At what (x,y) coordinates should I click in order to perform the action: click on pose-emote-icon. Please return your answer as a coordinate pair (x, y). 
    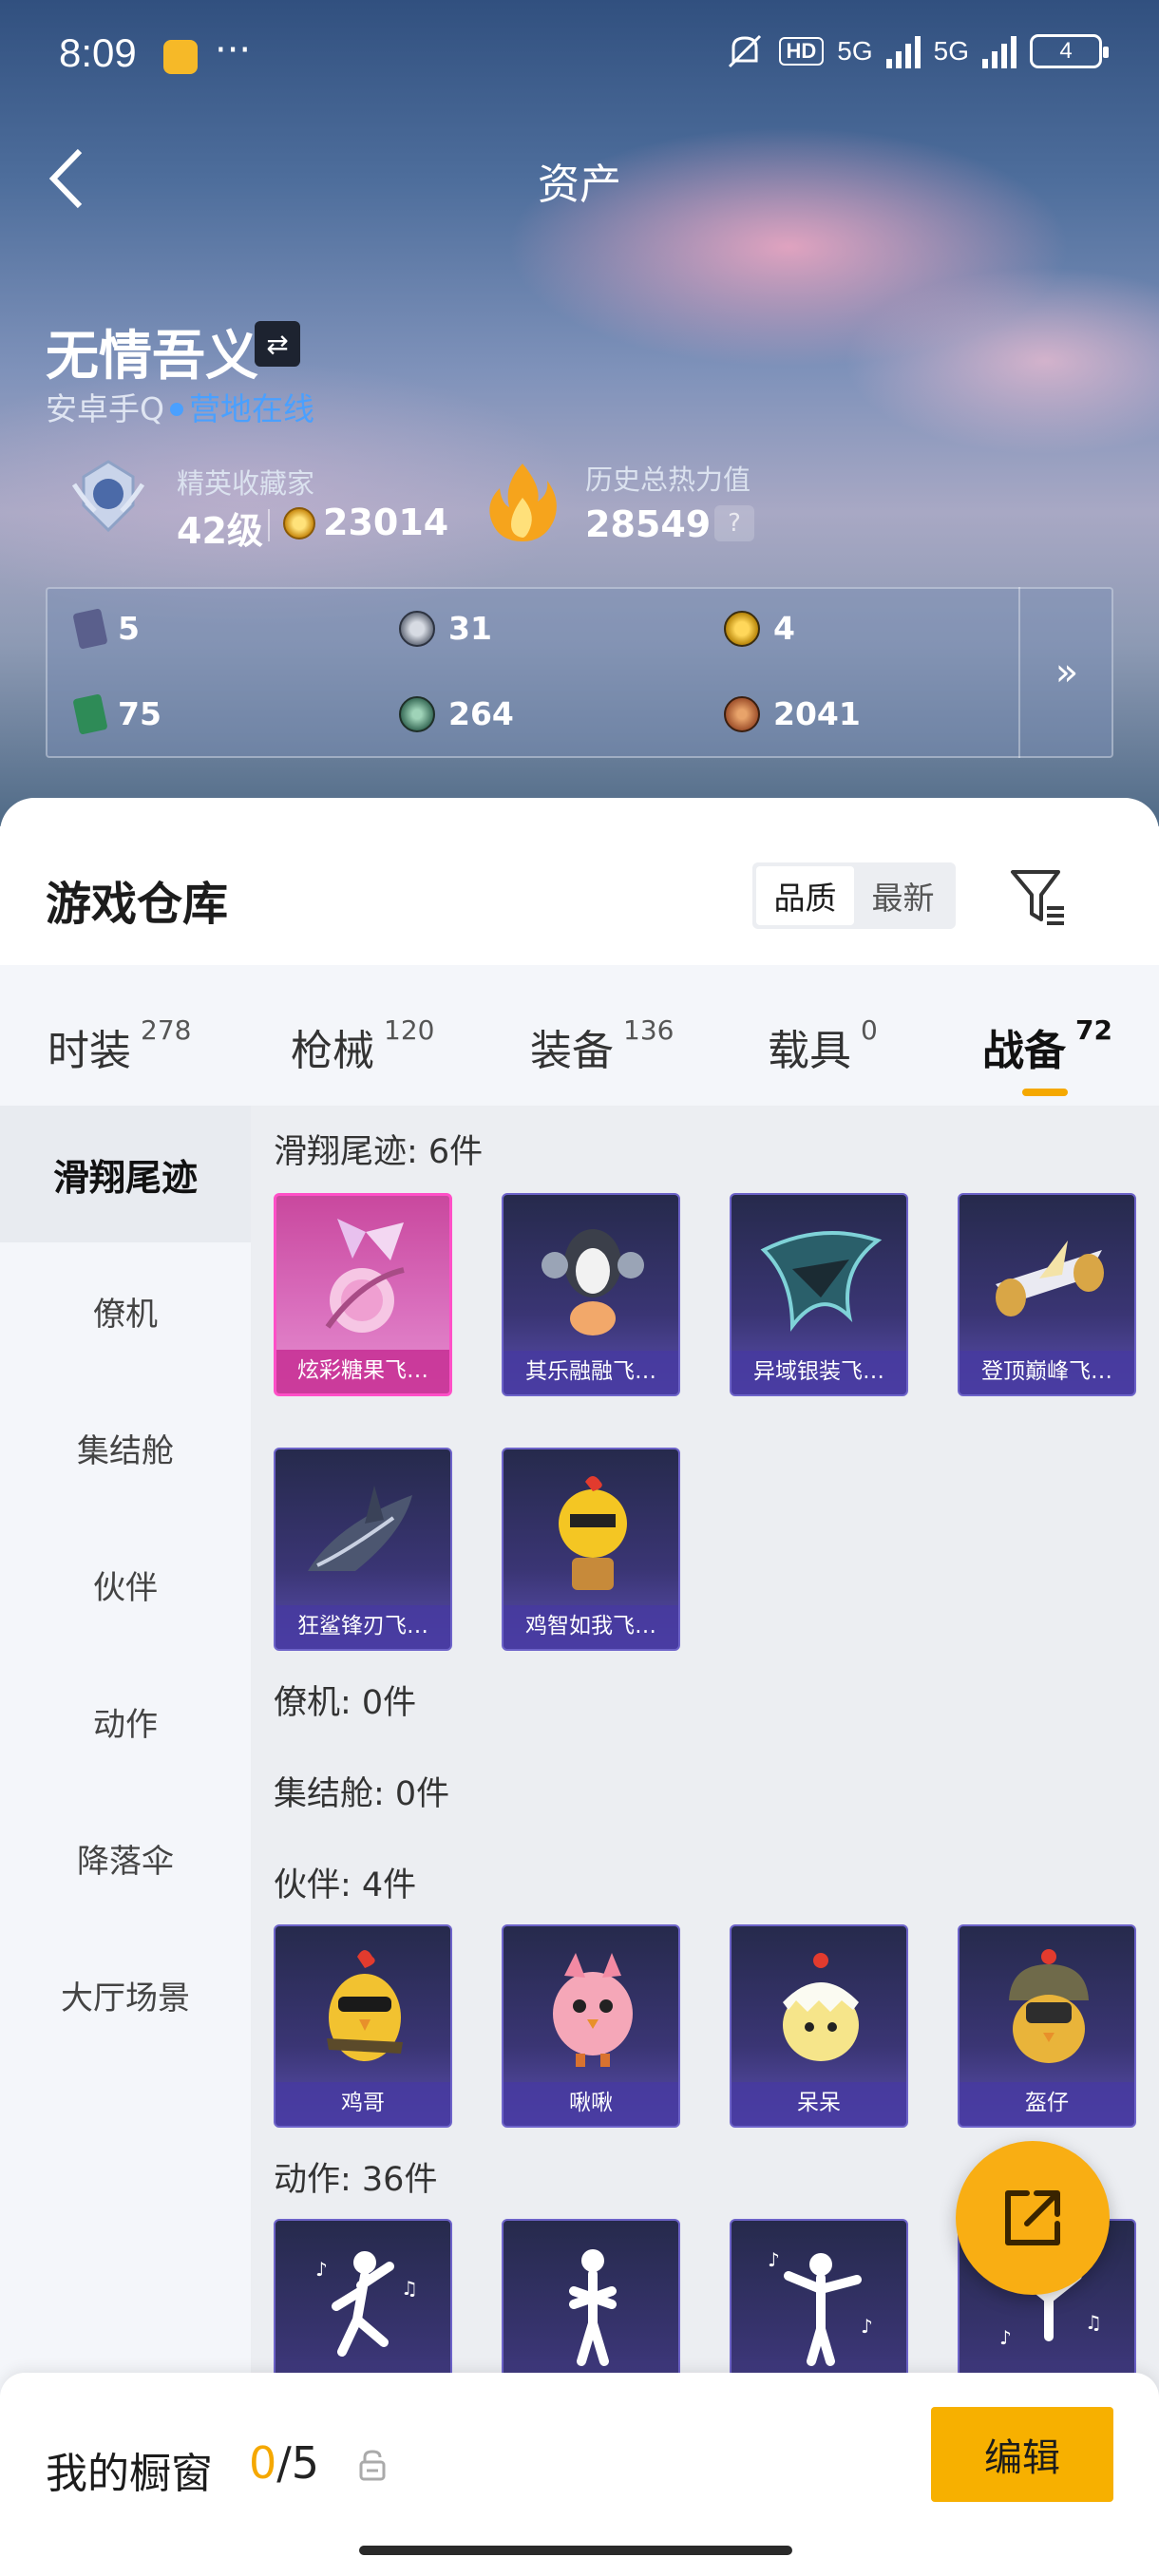
    Looking at the image, I should click on (593, 2307).